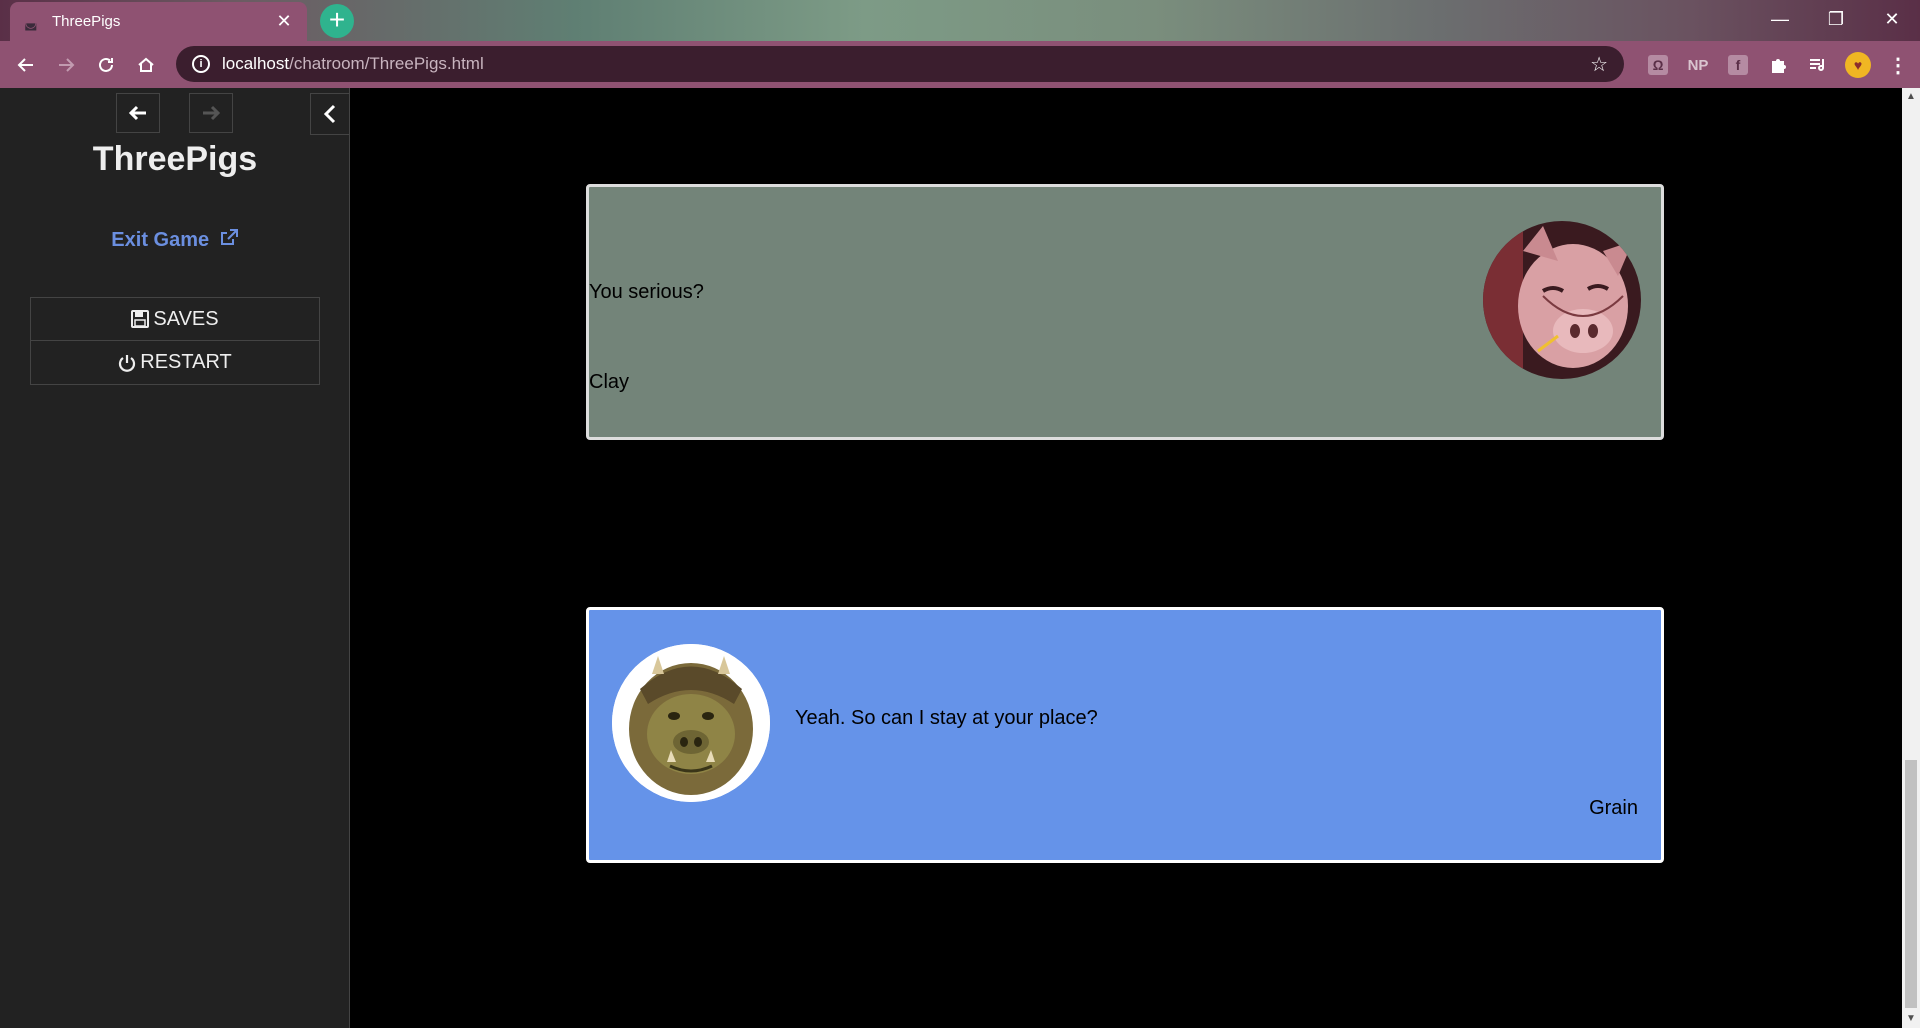  What do you see at coordinates (1892, 19) in the screenshot?
I see `close-window-icon: ✕` at bounding box center [1892, 19].